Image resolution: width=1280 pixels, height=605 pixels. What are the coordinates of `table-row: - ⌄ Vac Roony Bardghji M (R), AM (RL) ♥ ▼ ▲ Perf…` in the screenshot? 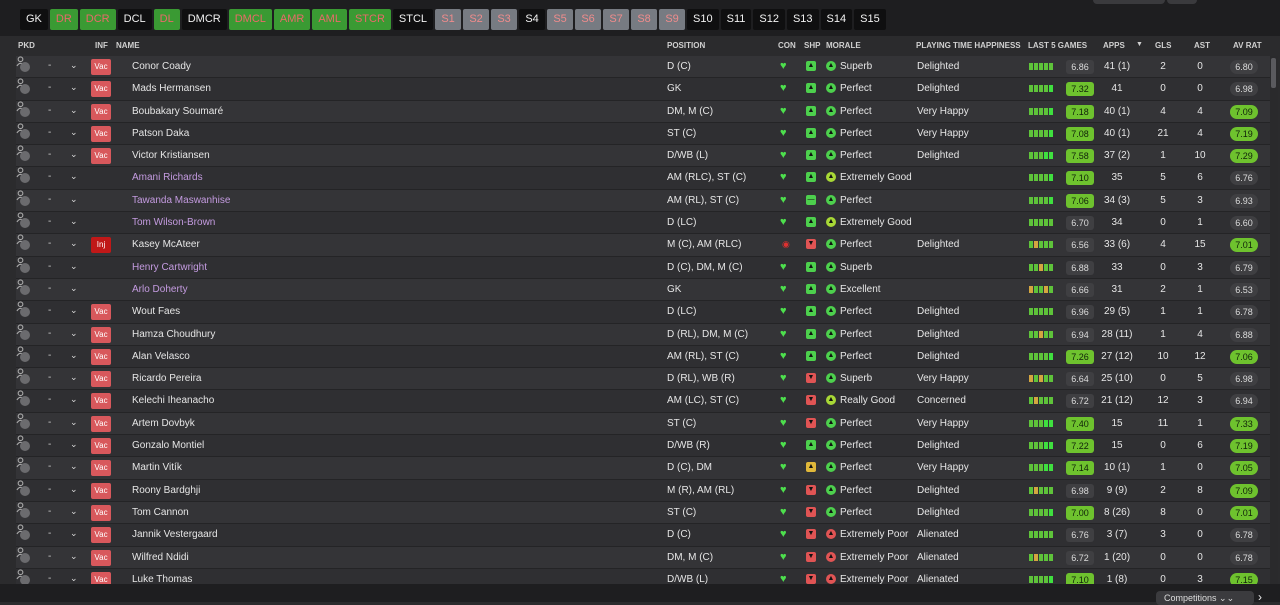 It's located at (643, 490).